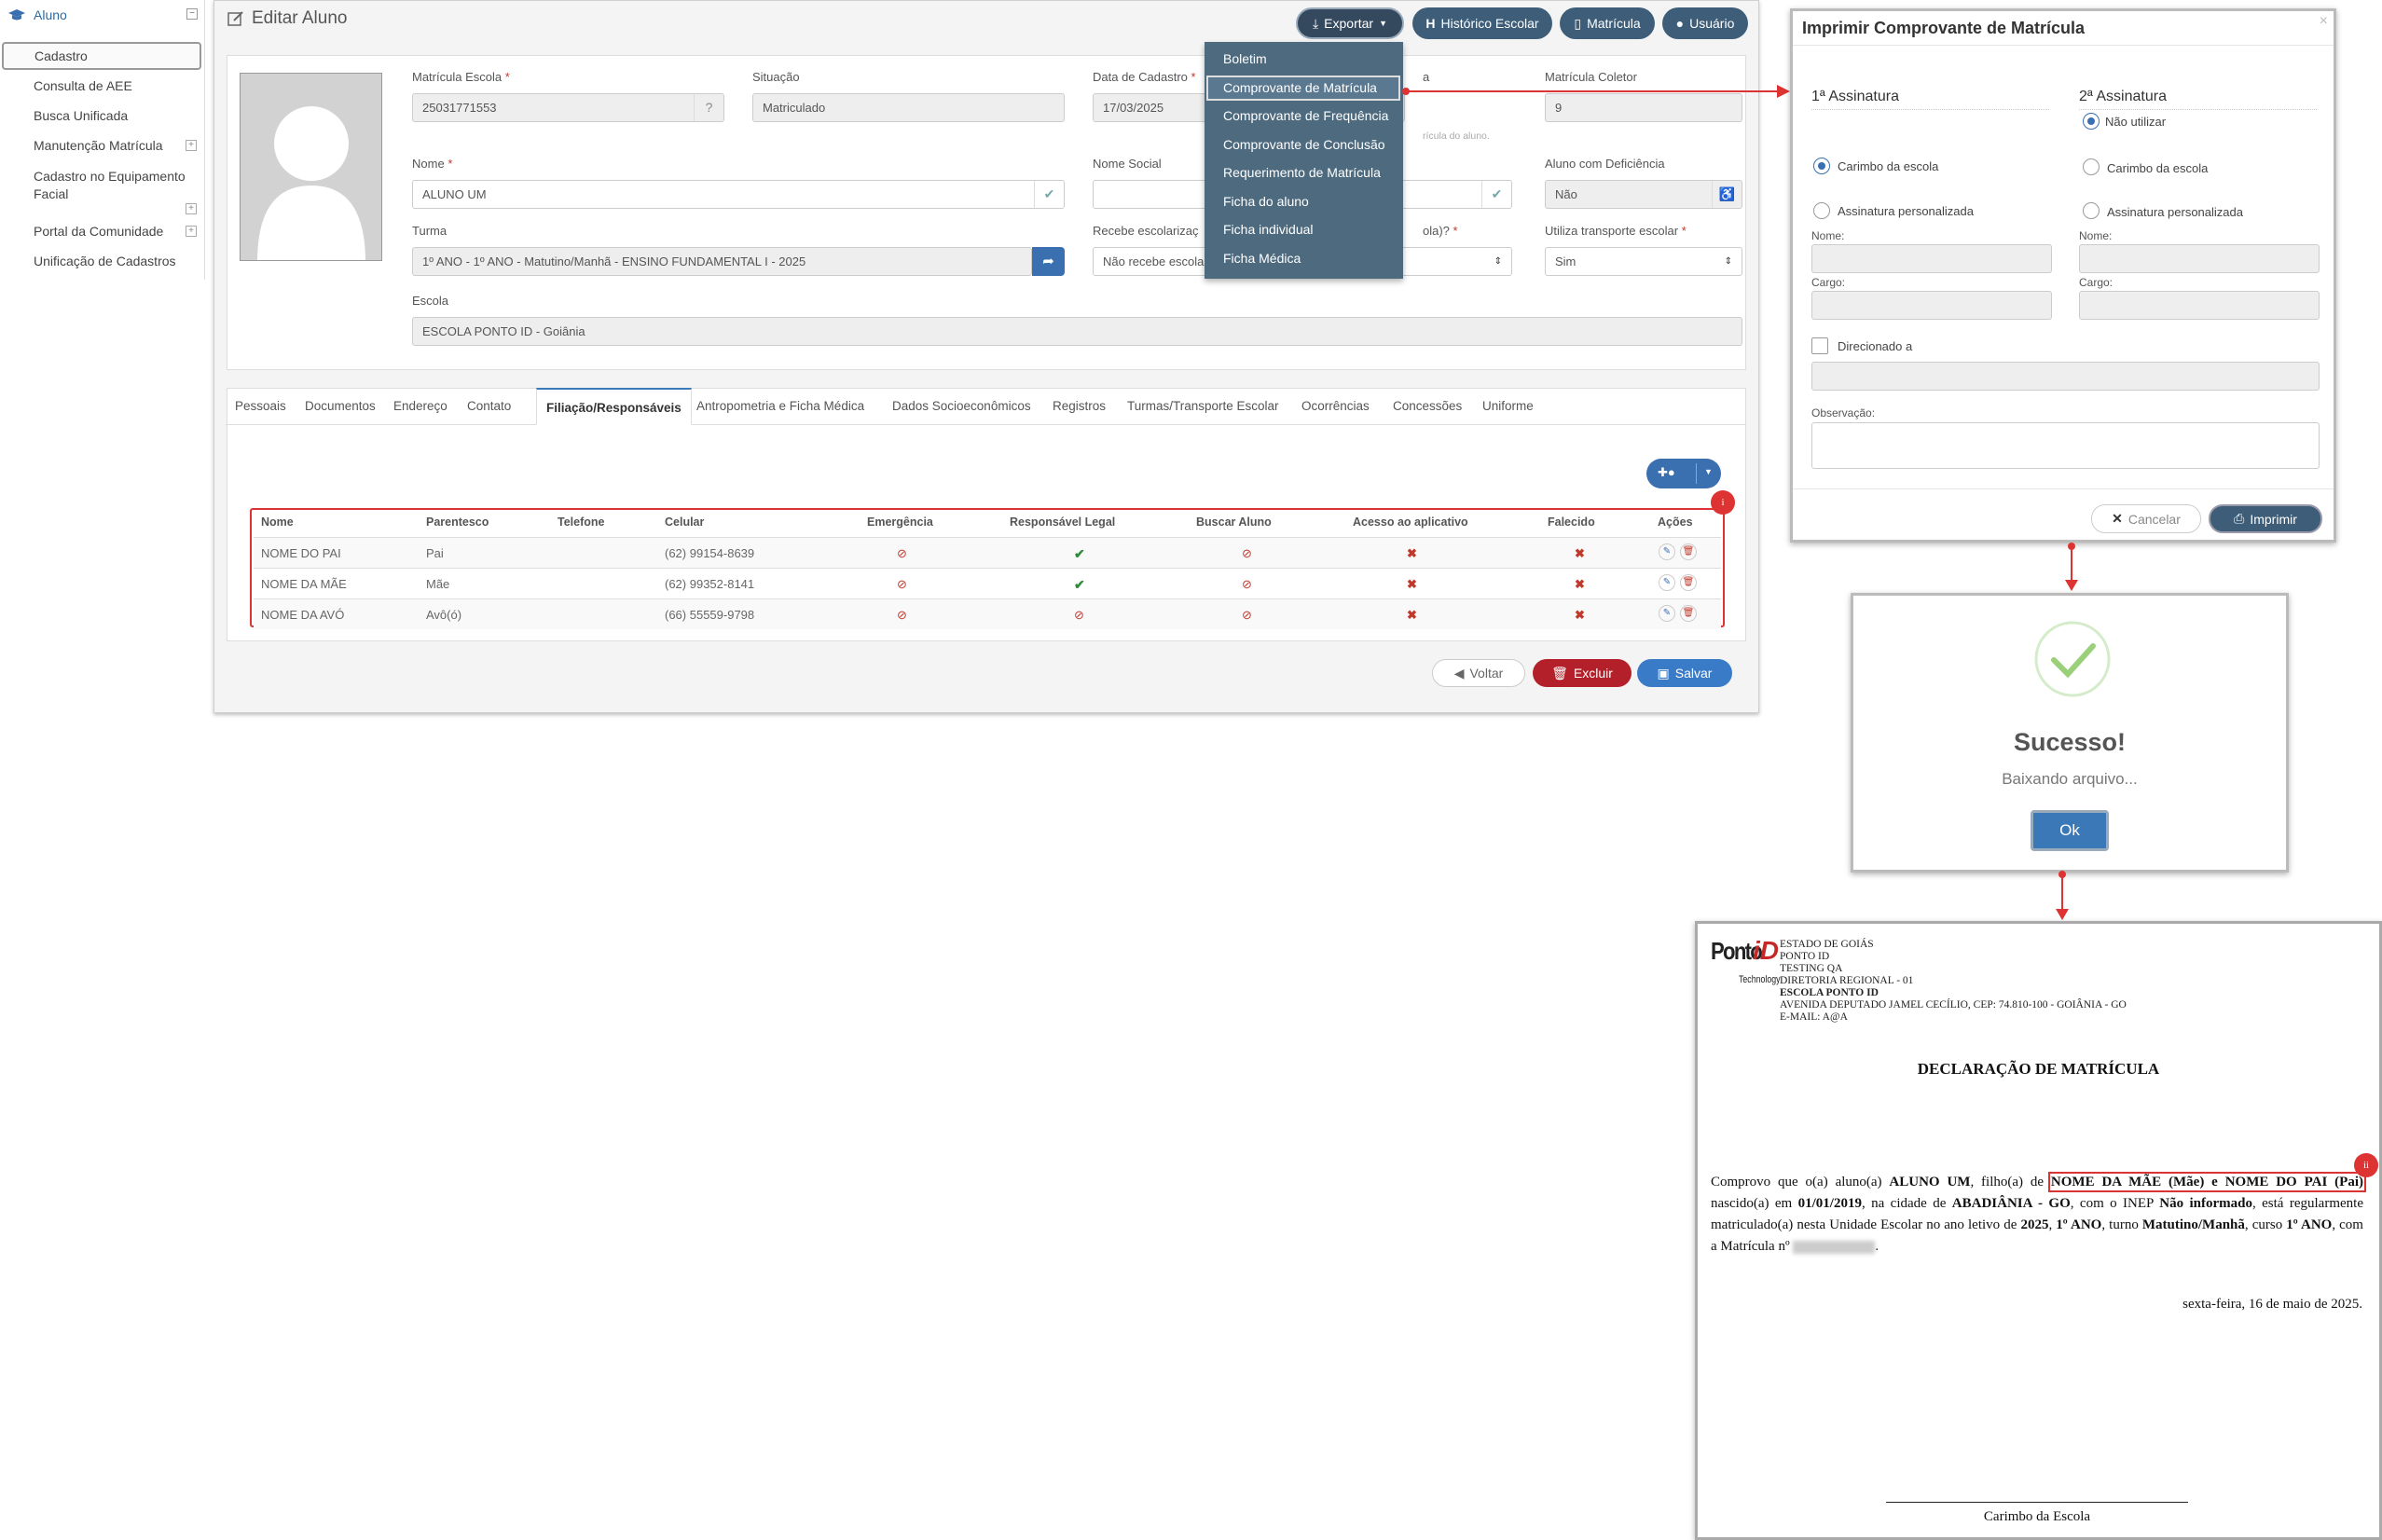 The image size is (2382, 1540). Describe the element at coordinates (2065, 445) in the screenshot. I see `observacao-textarea` at that location.